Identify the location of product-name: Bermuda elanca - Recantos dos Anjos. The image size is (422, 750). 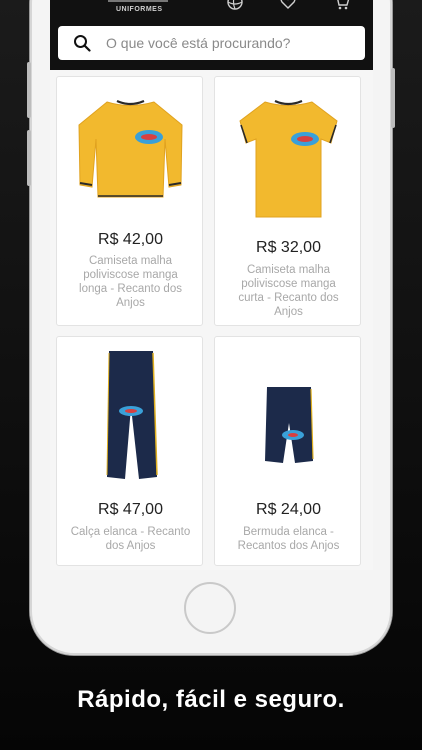
(288, 539).